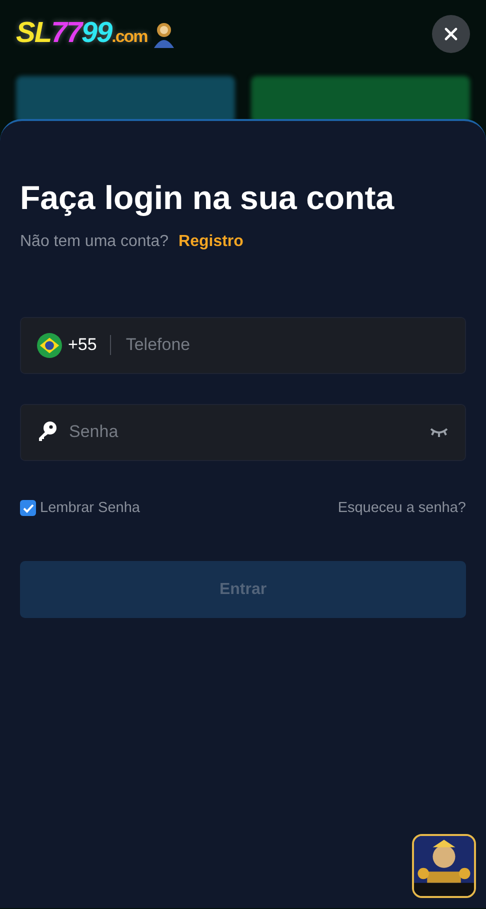 This screenshot has width=486, height=909. What do you see at coordinates (208, 198) in the screenshot?
I see `page-title: Faça login na sua conta` at bounding box center [208, 198].